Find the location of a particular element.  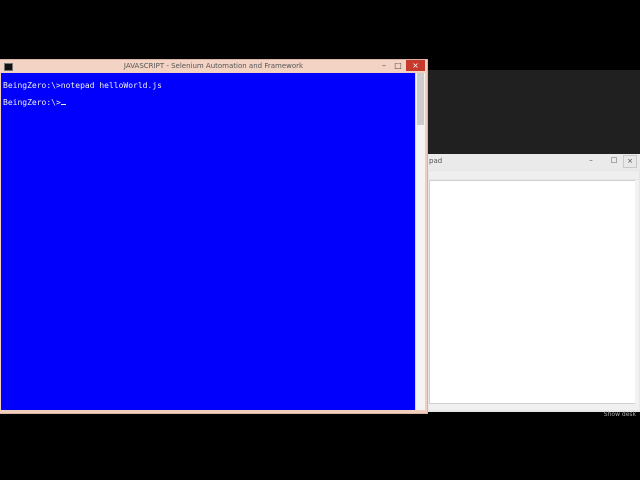

console-prompt-text: BeingZero:\> is located at coordinates (32, 102).